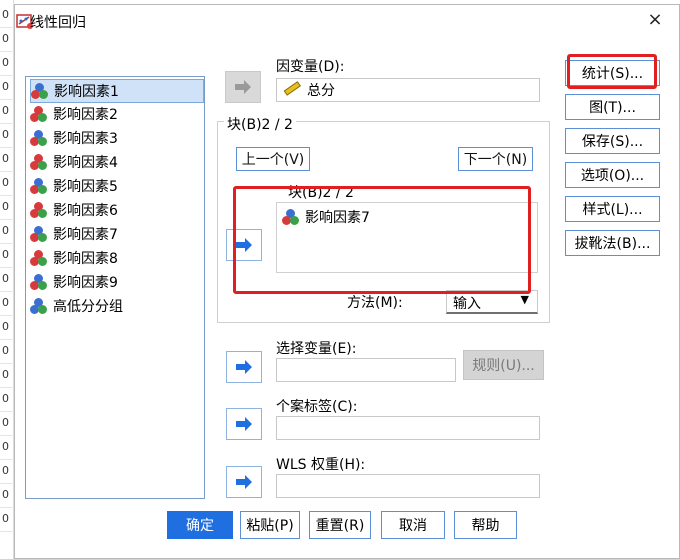 This screenshot has height=559, width=680. What do you see at coordinates (273, 159) in the screenshot?
I see `previous-block-button: 上一个(V)` at bounding box center [273, 159].